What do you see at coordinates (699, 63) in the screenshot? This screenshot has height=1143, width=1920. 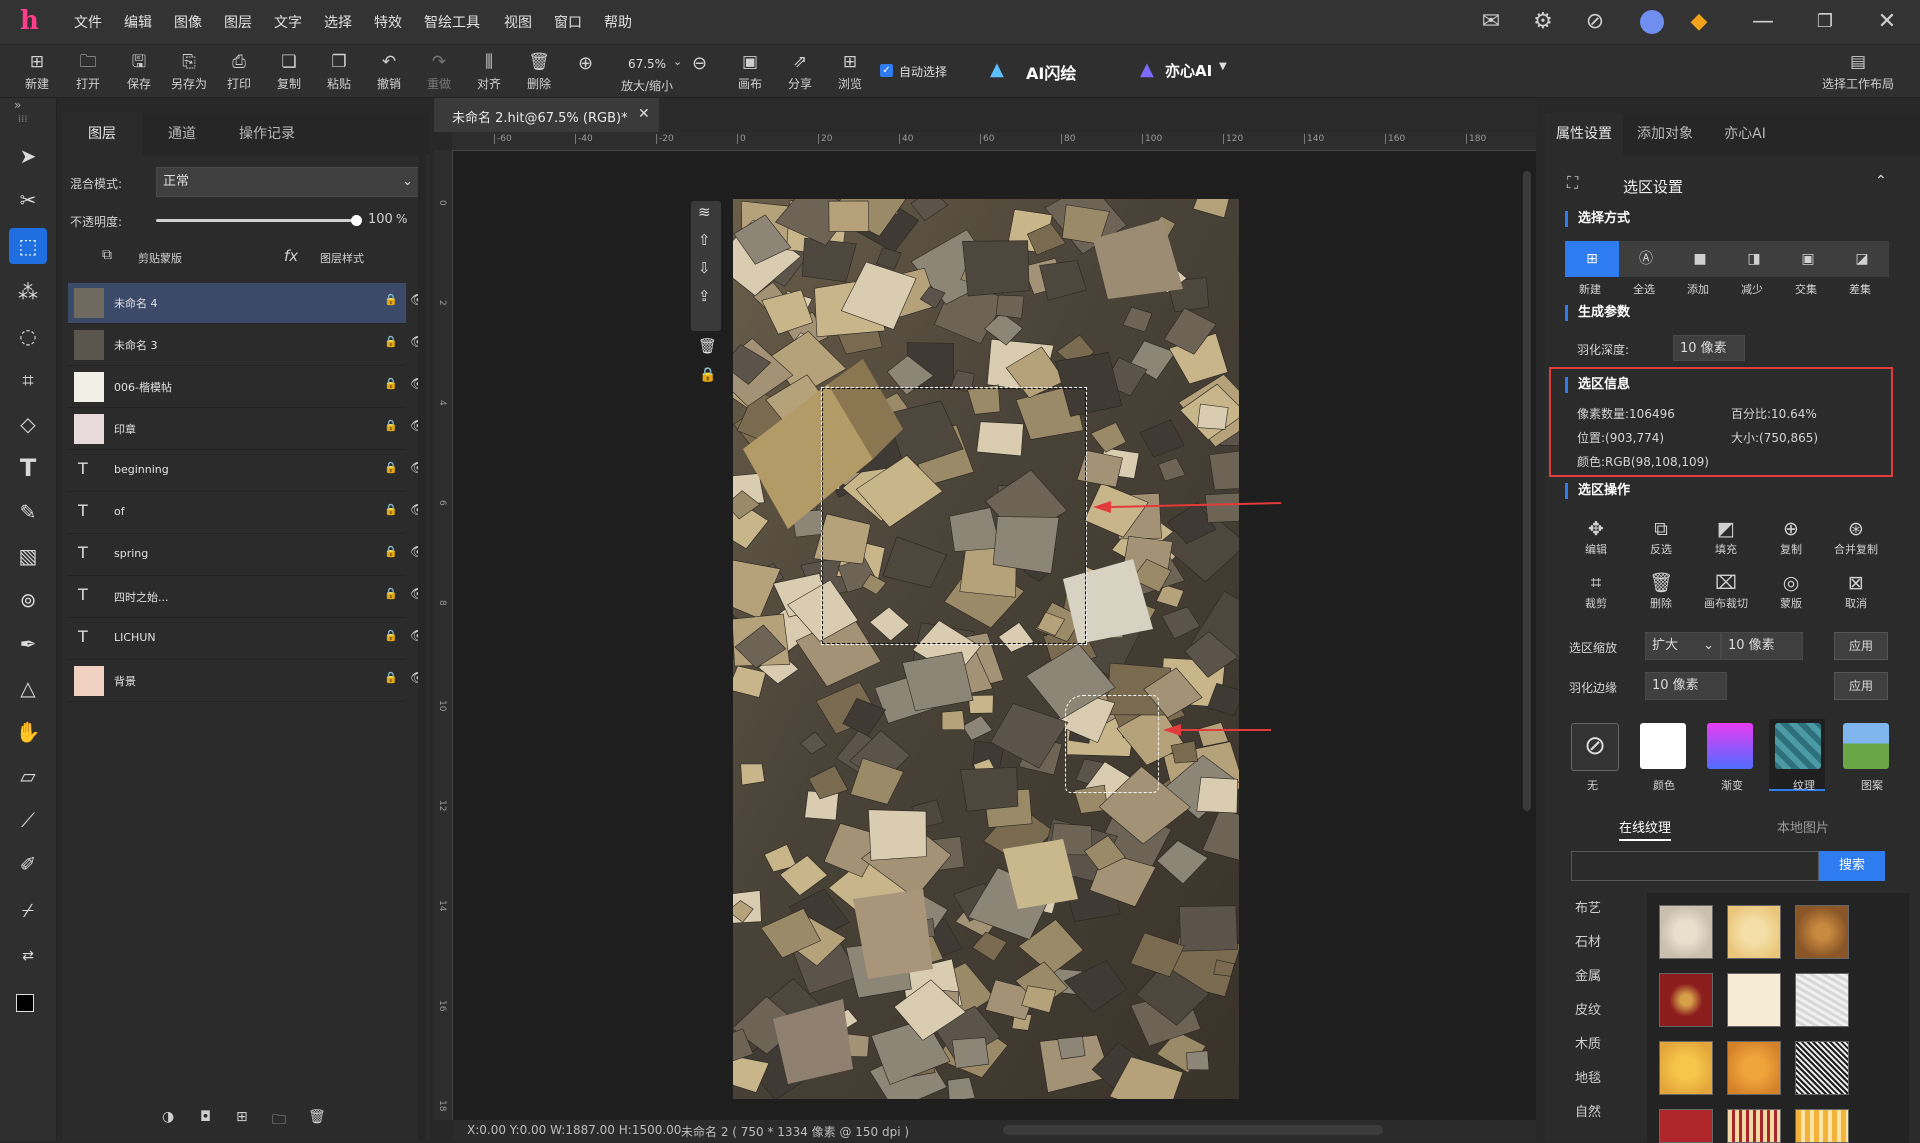 I see `zoom-out-icon: ⊖` at bounding box center [699, 63].